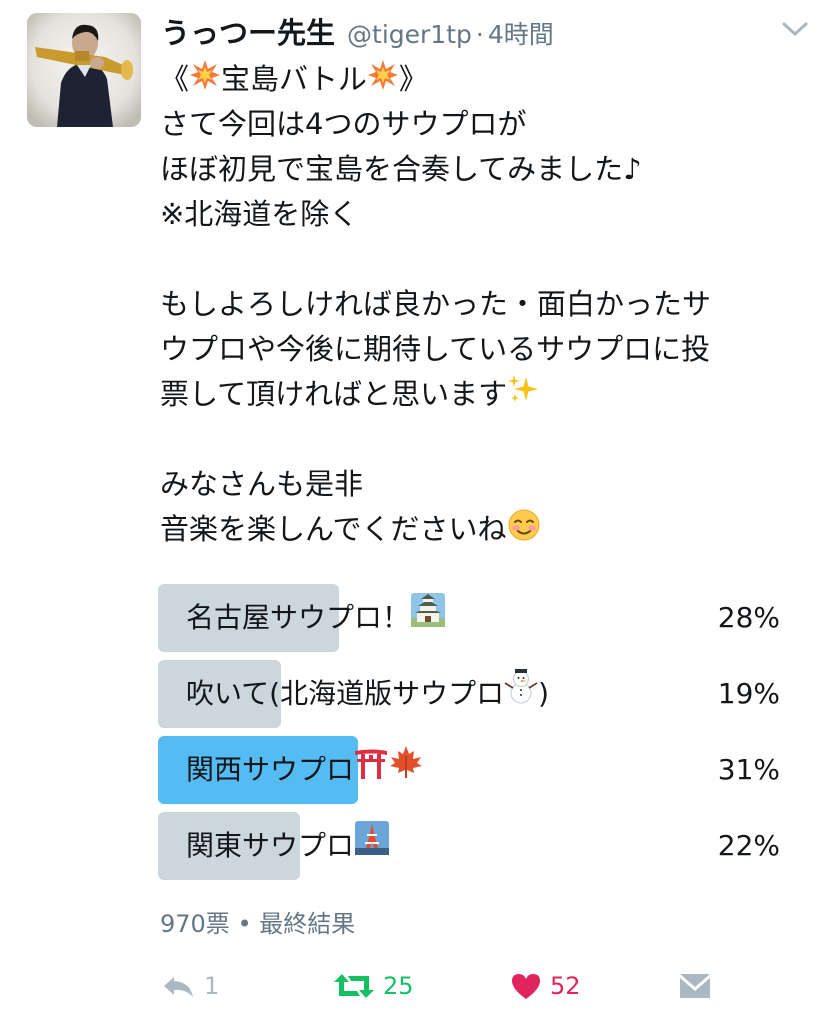  Describe the element at coordinates (521, 695) in the screenshot. I see `snowman-emoji-icon` at that location.